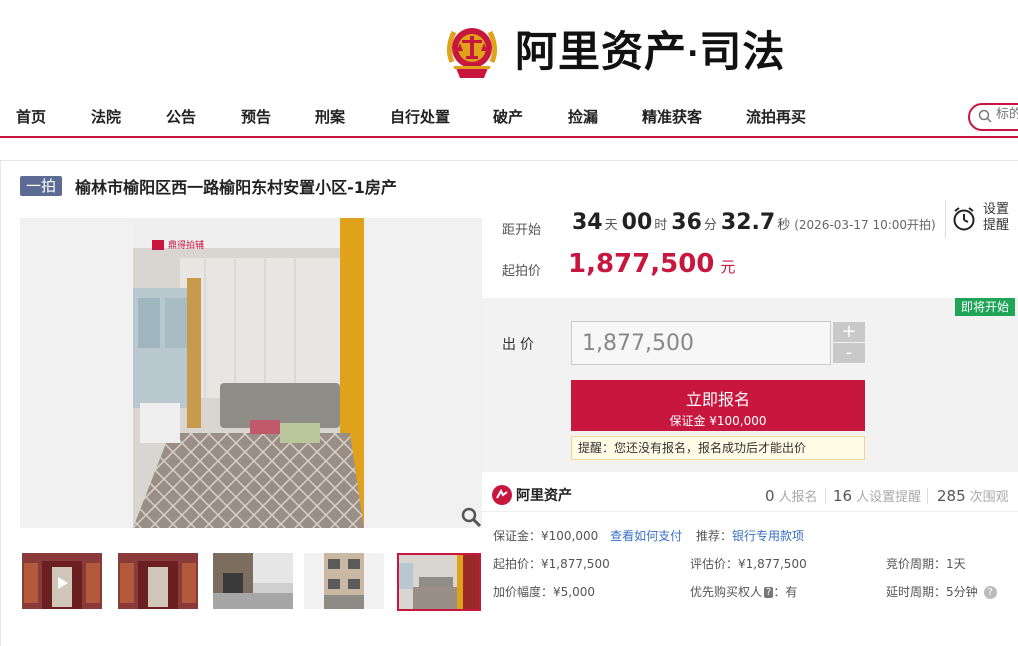 The height and width of the screenshot is (646, 1018). I want to click on platform-logo: 阿里资产, so click(532, 494).